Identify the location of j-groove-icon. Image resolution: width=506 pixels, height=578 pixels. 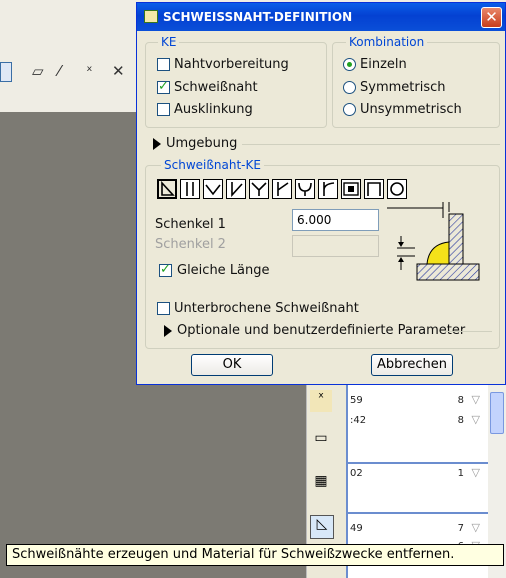
(328, 189).